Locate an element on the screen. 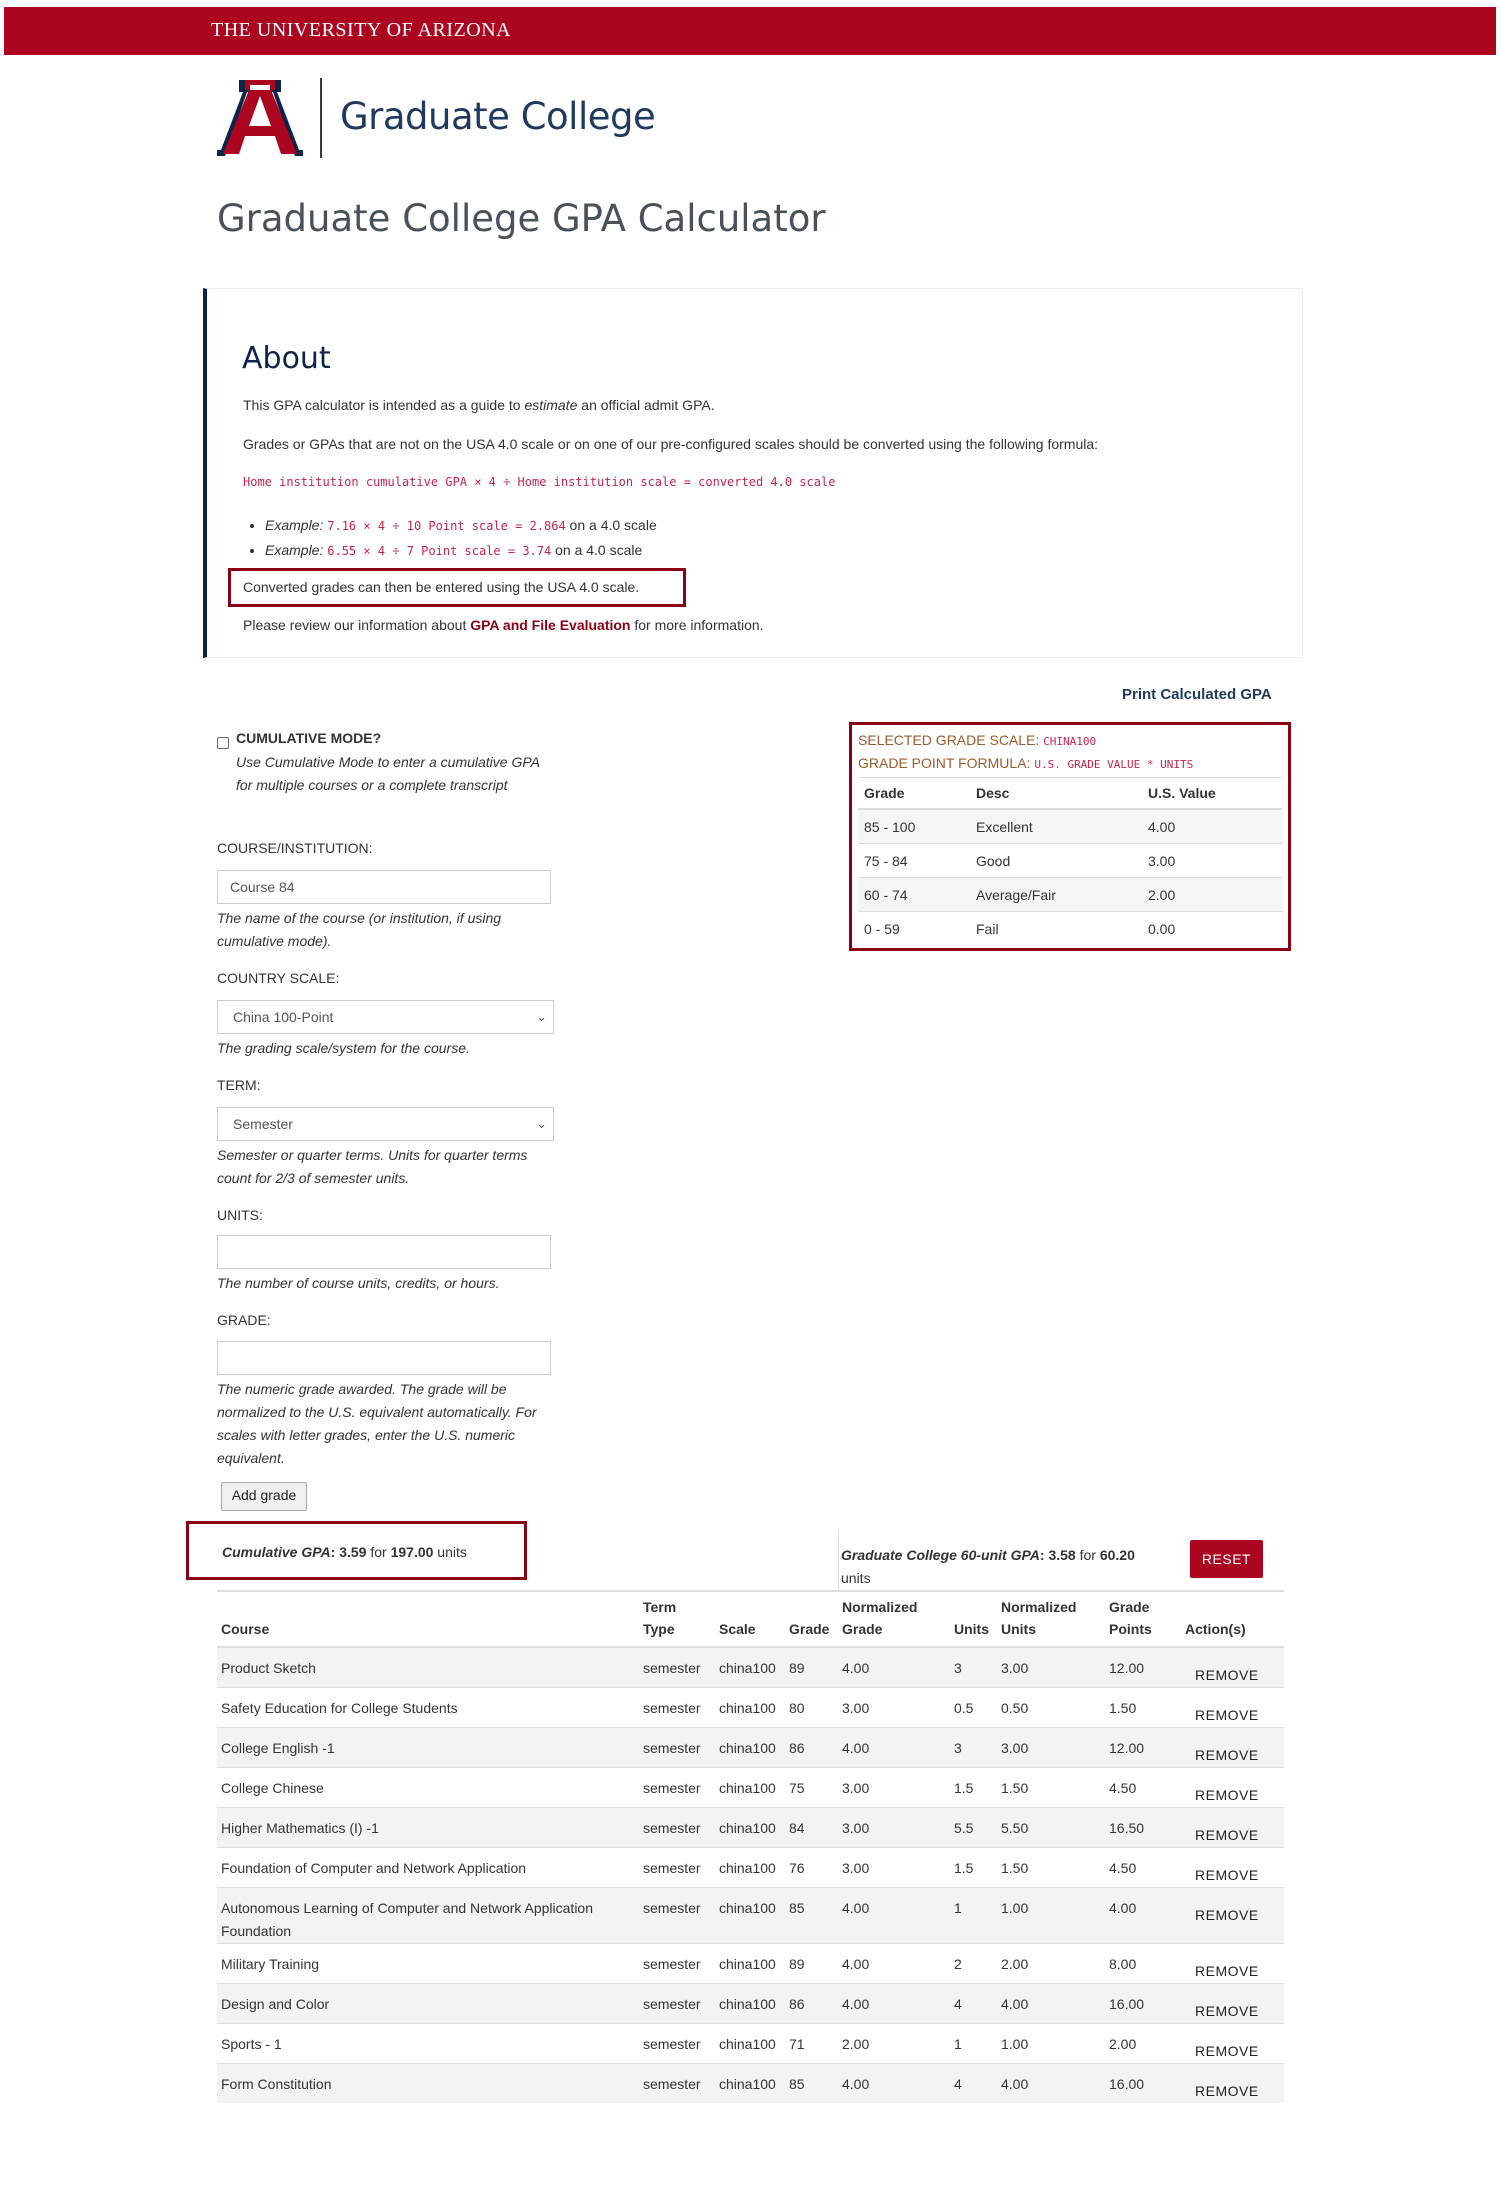  about-intro-text-end: an official admit GPA. is located at coordinates (646, 405).